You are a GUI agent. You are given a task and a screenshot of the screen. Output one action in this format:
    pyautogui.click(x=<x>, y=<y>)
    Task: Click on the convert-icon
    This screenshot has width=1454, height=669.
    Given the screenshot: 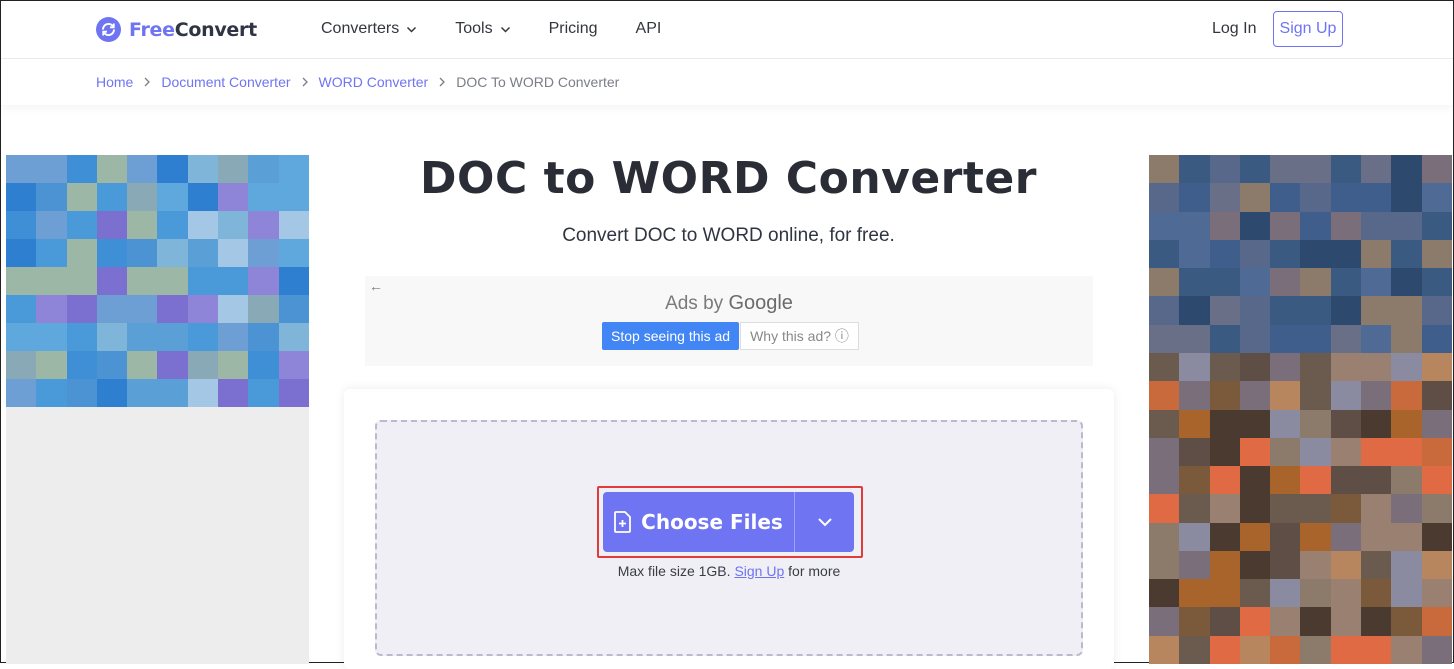 What is the action you would take?
    pyautogui.click(x=108, y=29)
    